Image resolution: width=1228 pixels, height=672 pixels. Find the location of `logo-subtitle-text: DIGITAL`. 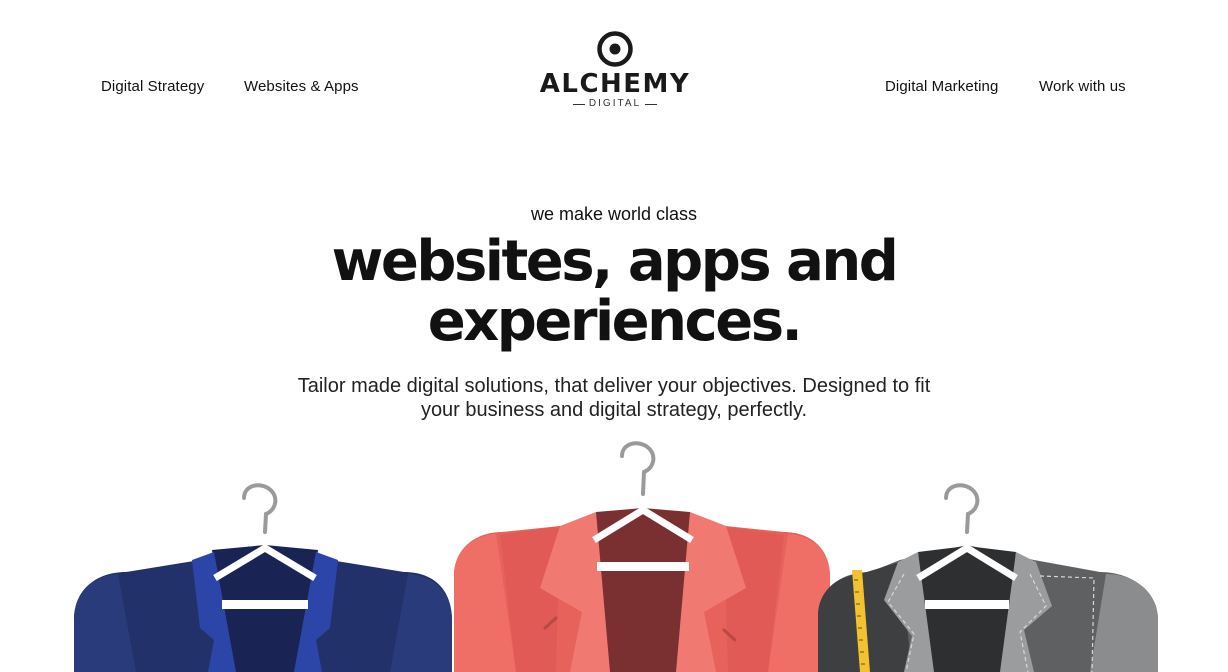

logo-subtitle-text: DIGITAL is located at coordinates (615, 103).